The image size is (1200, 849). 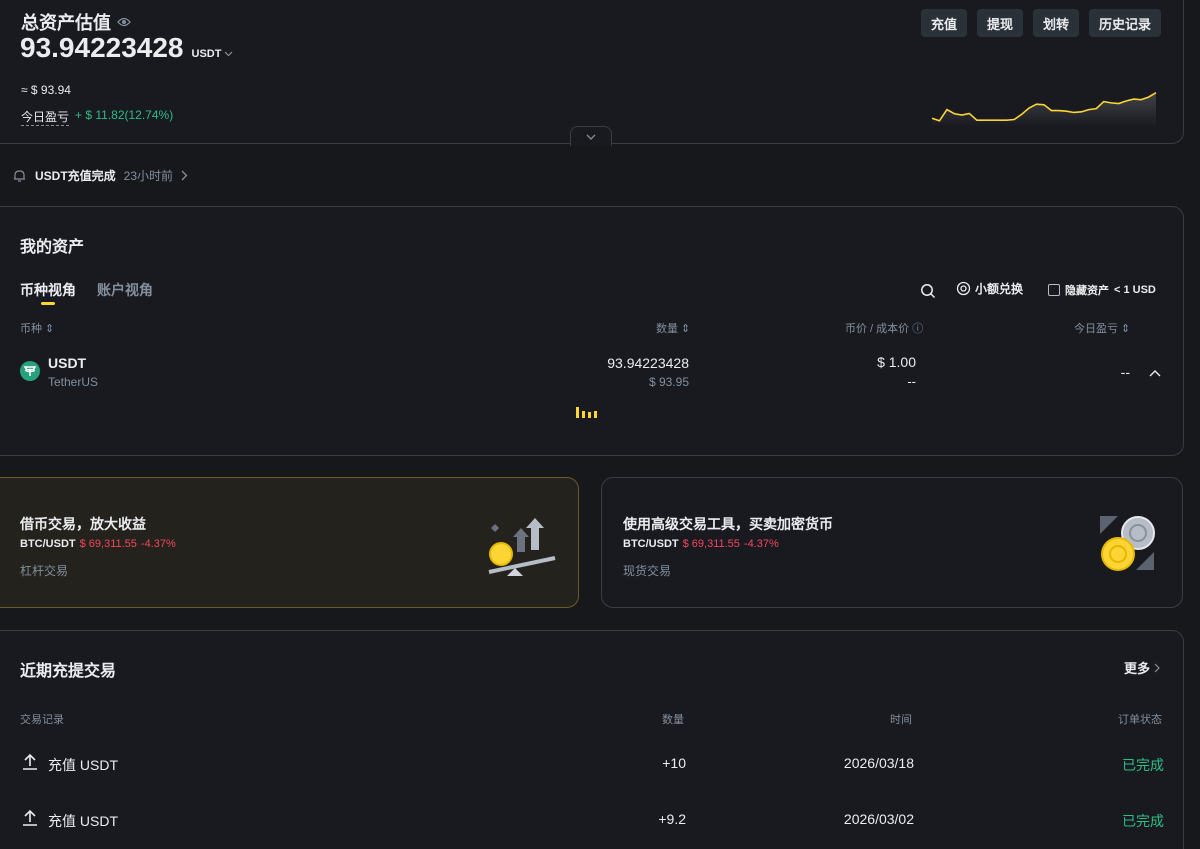 I want to click on more-link: 更多, so click(x=1142, y=667).